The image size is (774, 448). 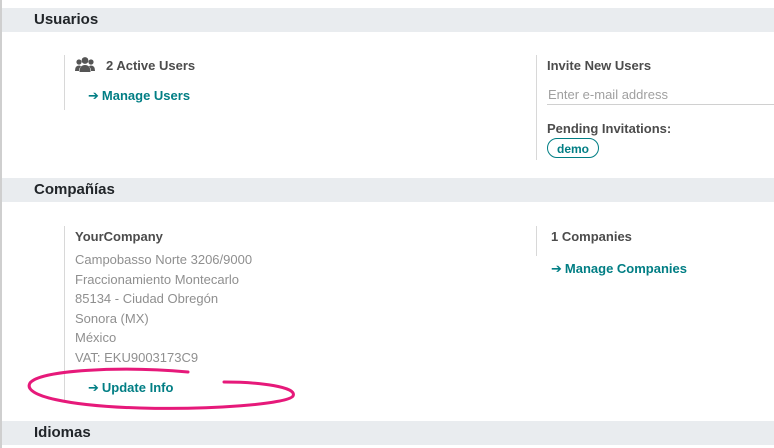 I want to click on pending-invitation-badge: demo, so click(x=573, y=148).